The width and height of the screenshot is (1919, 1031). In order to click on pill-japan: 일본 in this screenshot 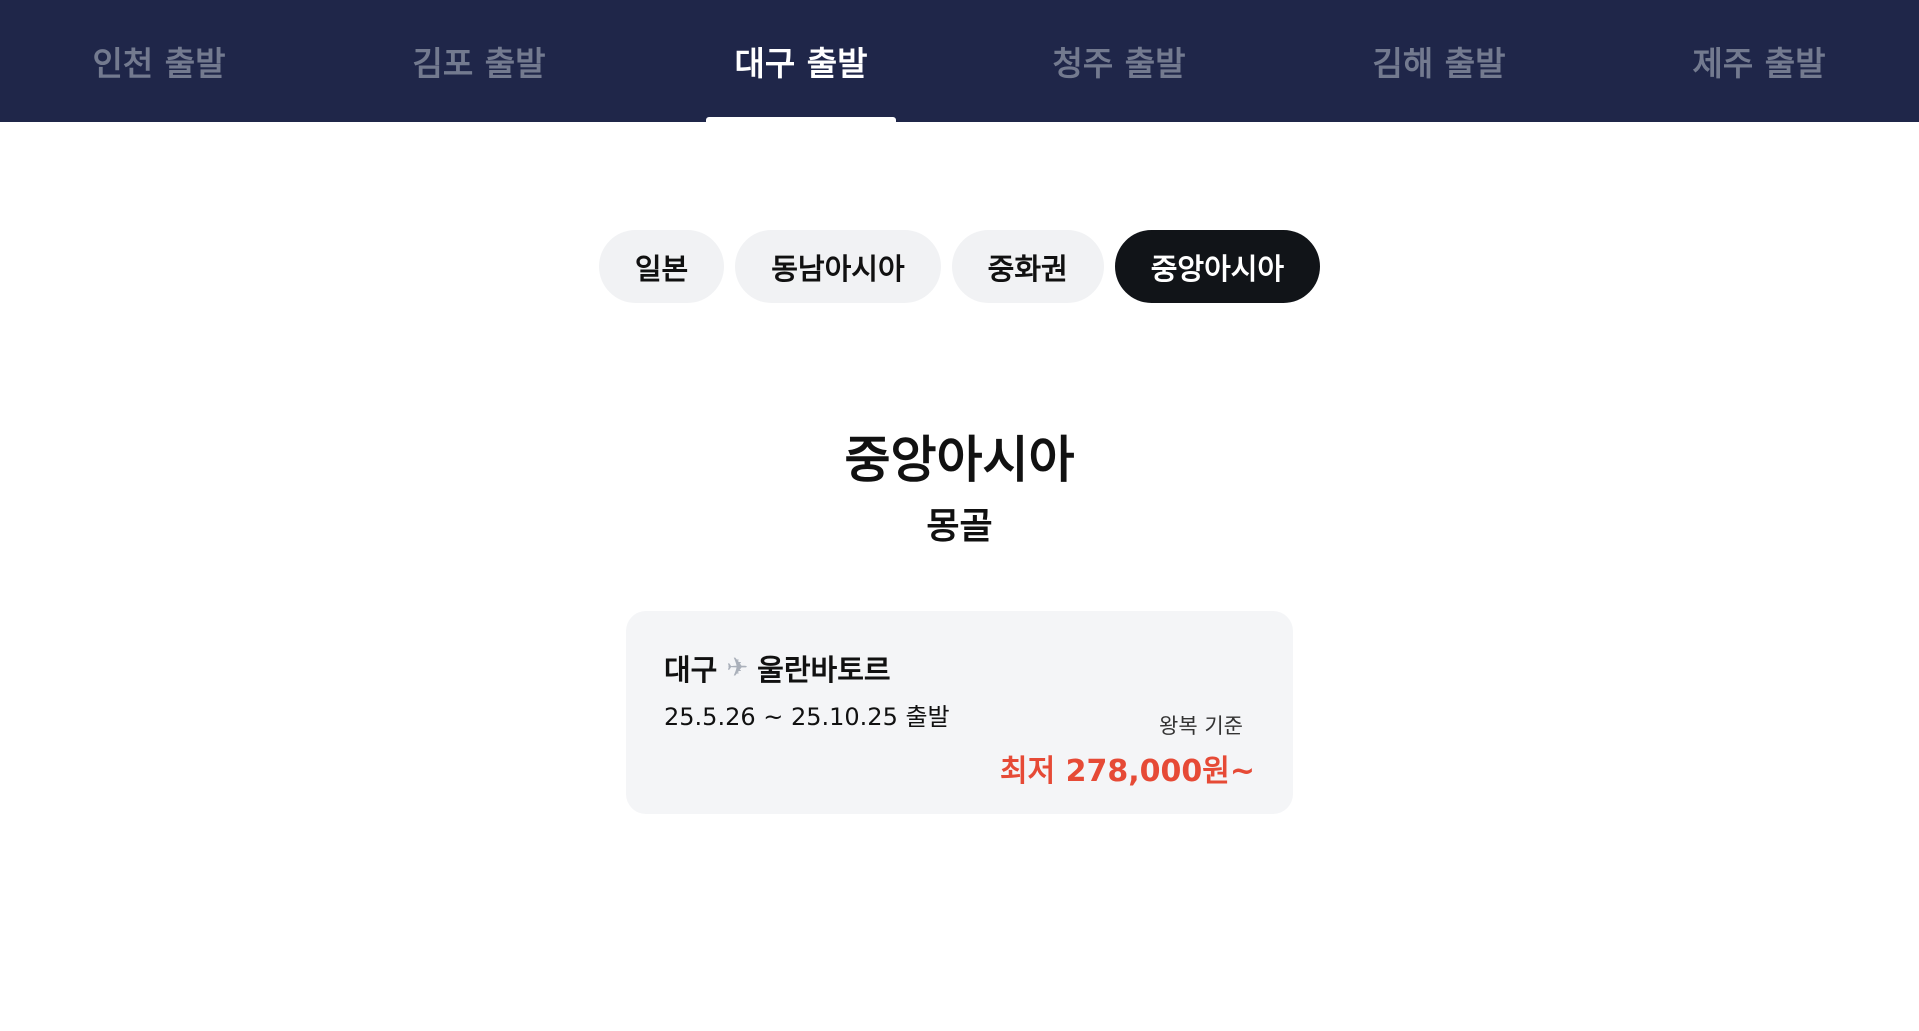, I will do `click(661, 266)`.